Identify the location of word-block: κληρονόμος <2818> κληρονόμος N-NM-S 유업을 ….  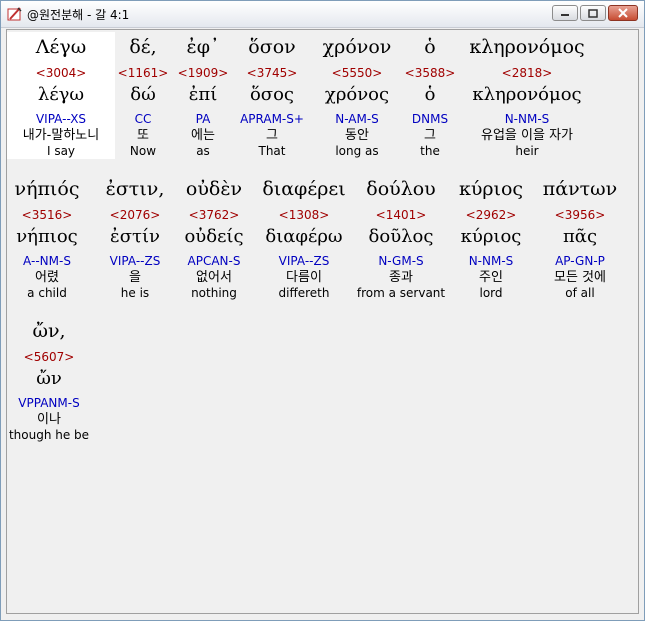
(527, 95).